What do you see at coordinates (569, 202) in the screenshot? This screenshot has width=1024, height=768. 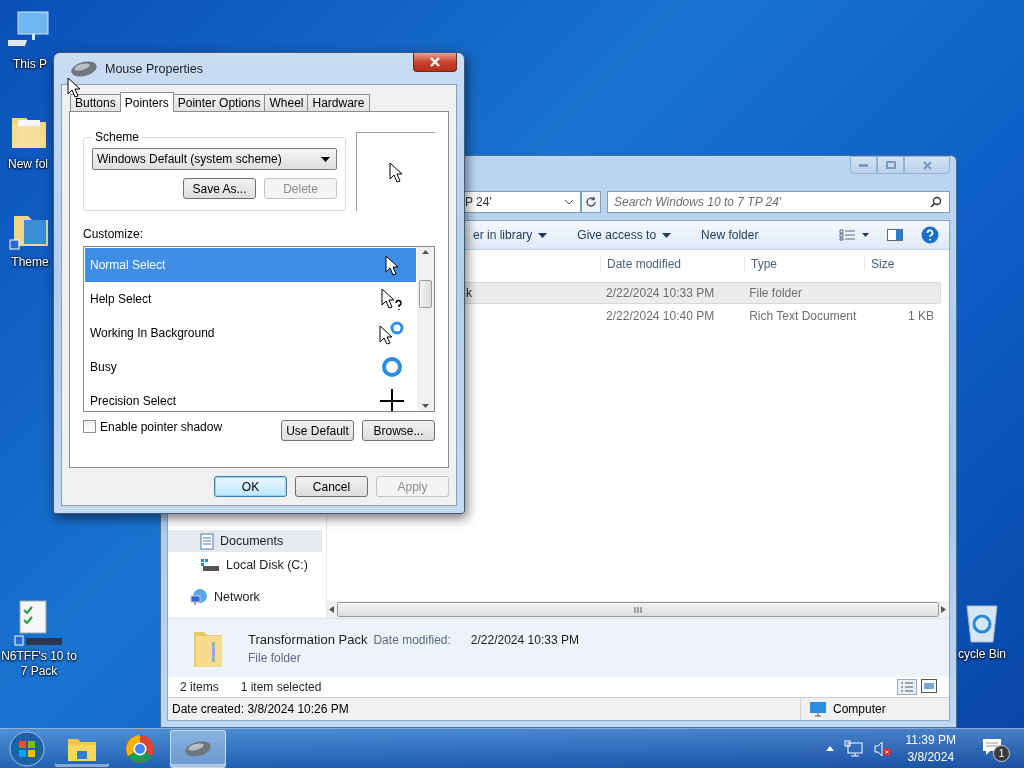 I see `chevron-down-icon` at bounding box center [569, 202].